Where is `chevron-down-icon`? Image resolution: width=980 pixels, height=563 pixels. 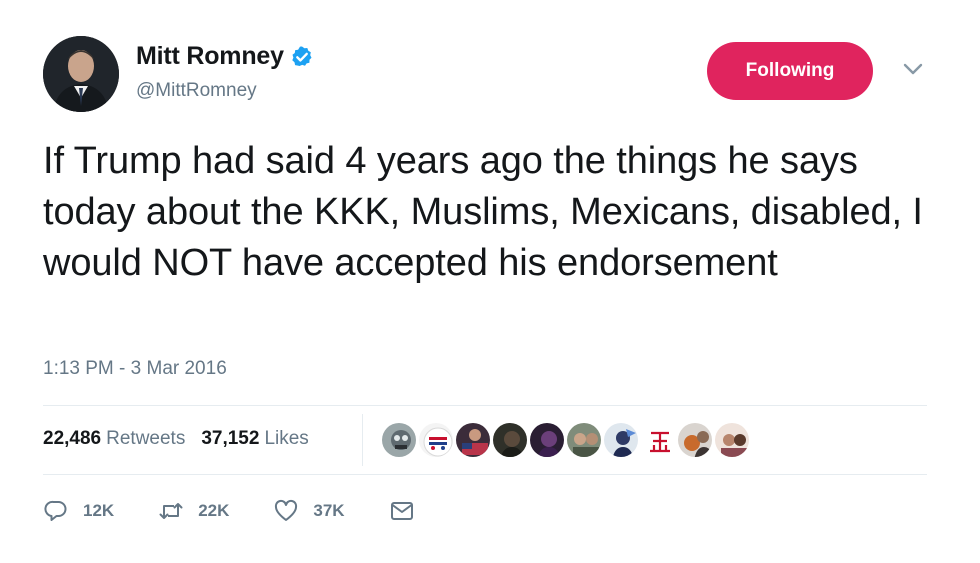
chevron-down-icon is located at coordinates (913, 69).